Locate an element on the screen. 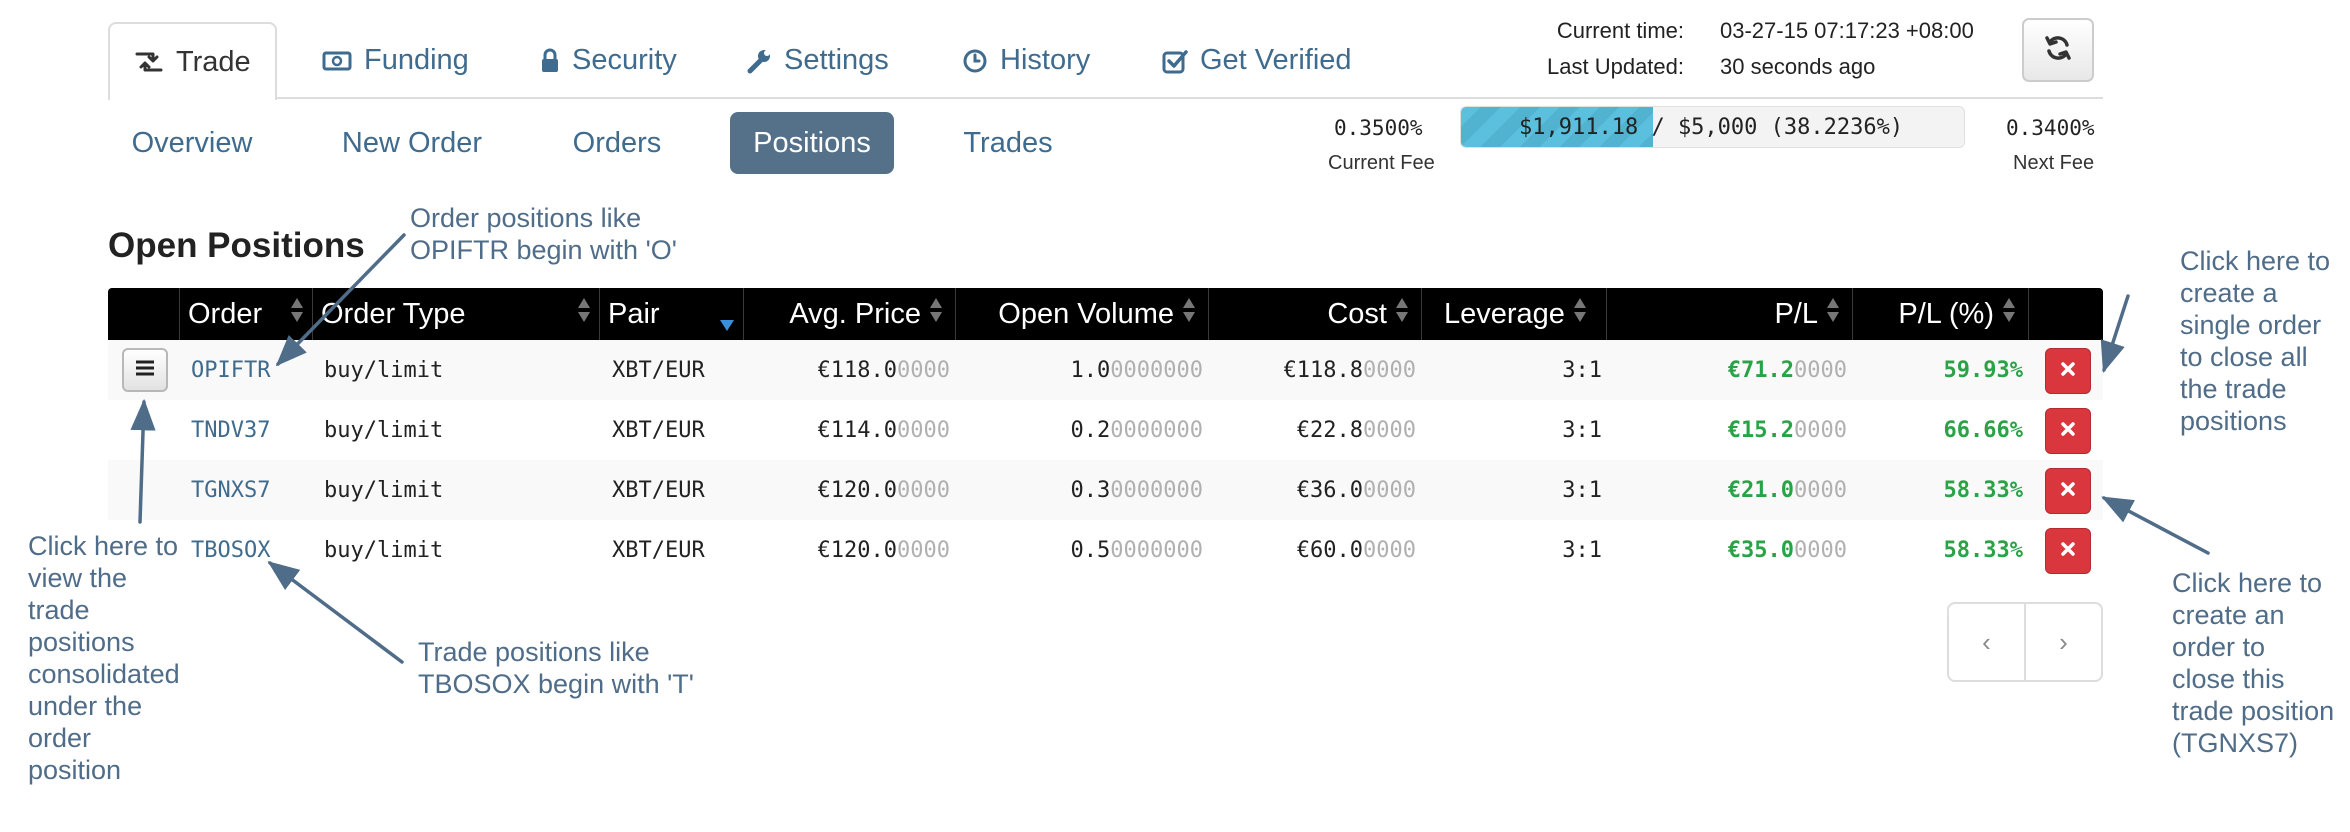 The image size is (2350, 832). annotation-line: TBOSOX begin with 'T' is located at coordinates (556, 684).